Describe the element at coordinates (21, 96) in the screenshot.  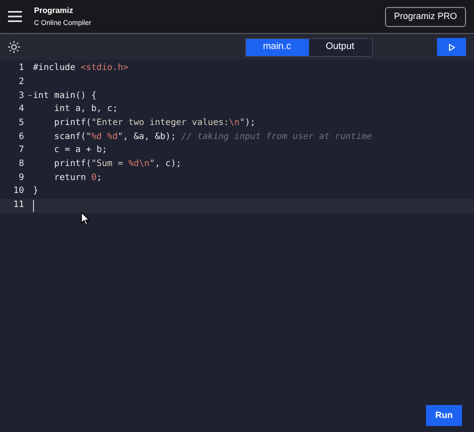
I see `line-number: 3` at that location.